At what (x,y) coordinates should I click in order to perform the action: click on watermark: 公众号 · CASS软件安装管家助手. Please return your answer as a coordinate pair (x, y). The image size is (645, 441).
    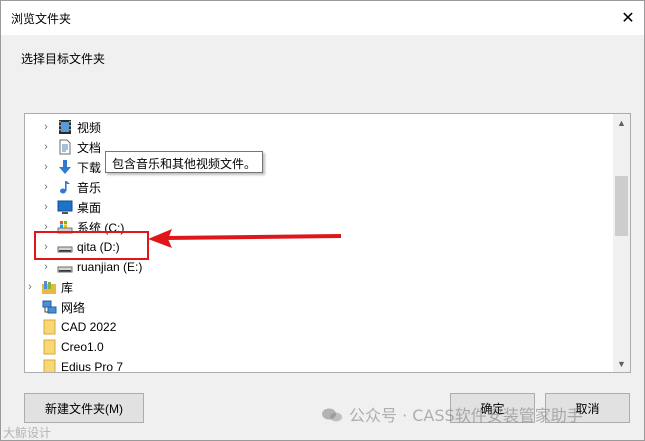
    Looking at the image, I should click on (452, 414).